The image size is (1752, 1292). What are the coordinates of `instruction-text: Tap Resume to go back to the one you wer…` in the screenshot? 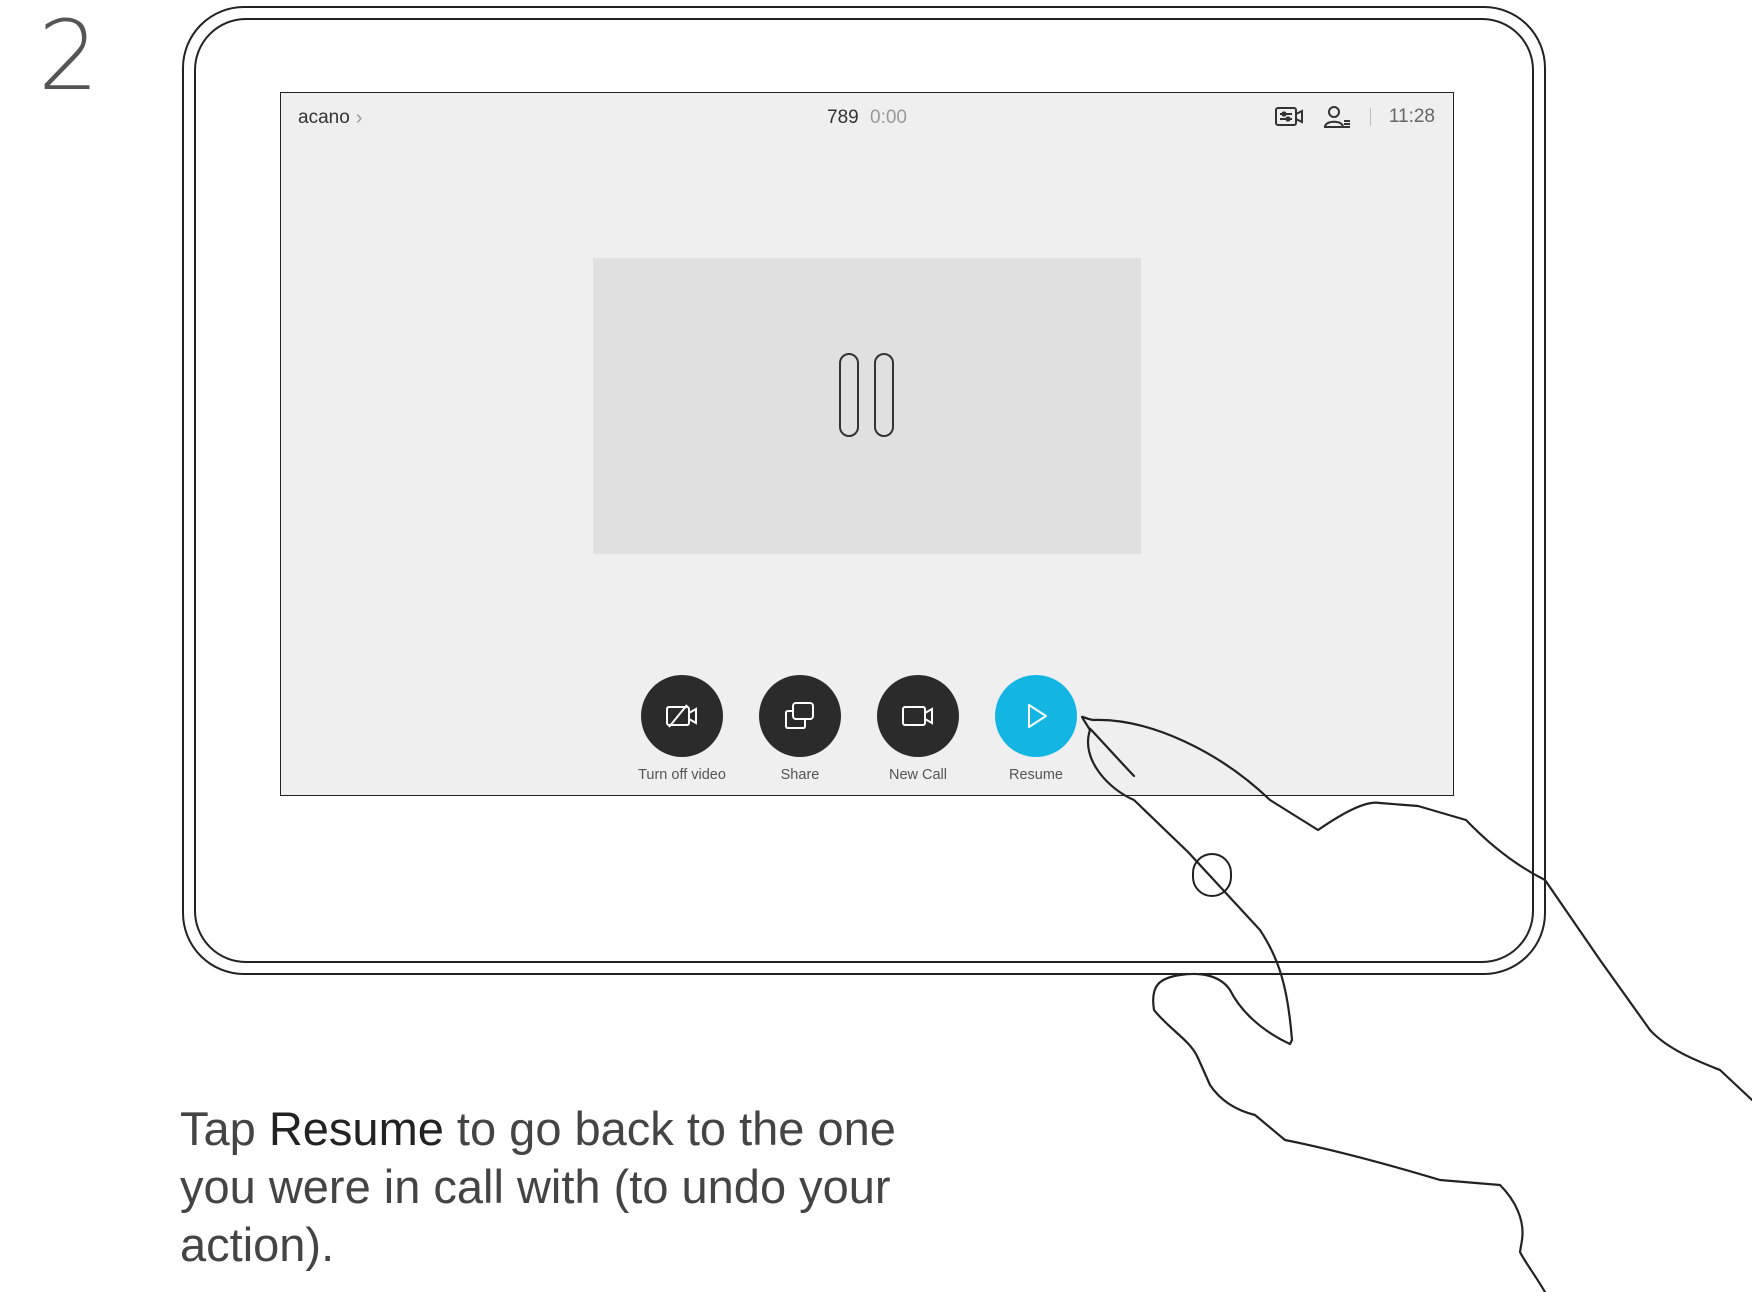 It's located at (570, 1187).